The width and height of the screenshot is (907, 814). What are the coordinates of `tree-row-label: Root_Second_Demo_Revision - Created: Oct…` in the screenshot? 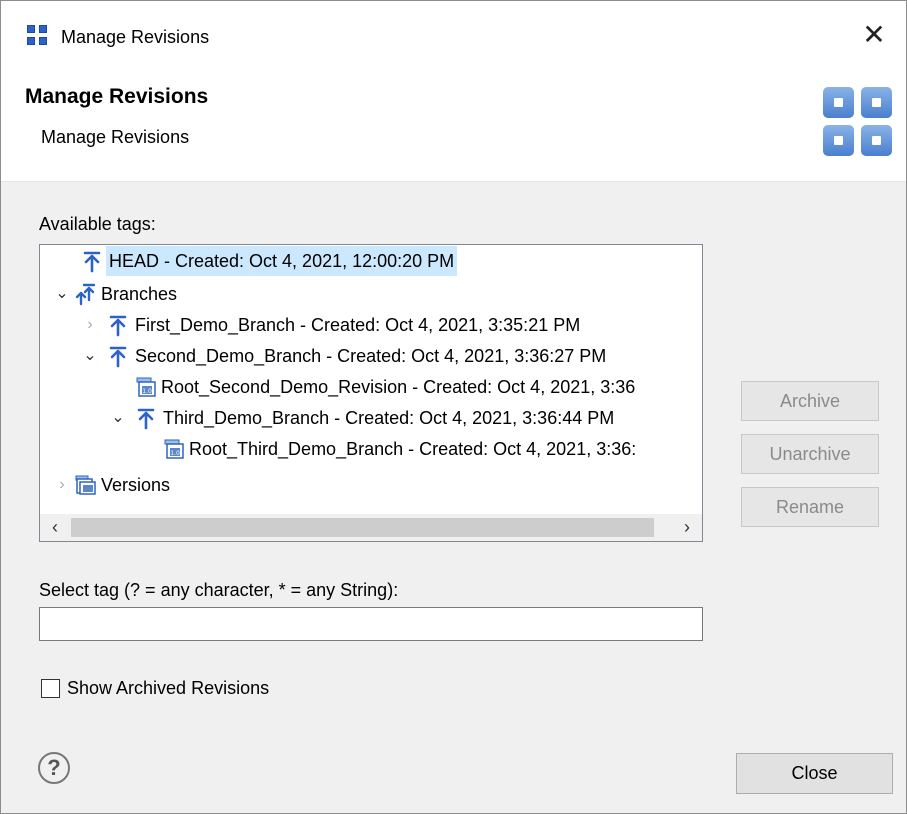 It's located at (398, 387).